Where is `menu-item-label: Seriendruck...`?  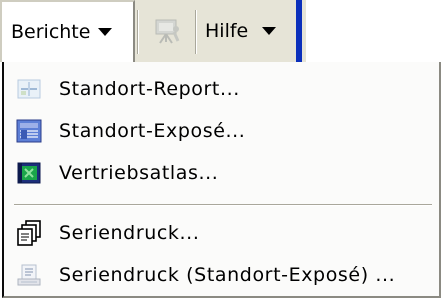
menu-item-label: Seriendruck... is located at coordinates (129, 233).